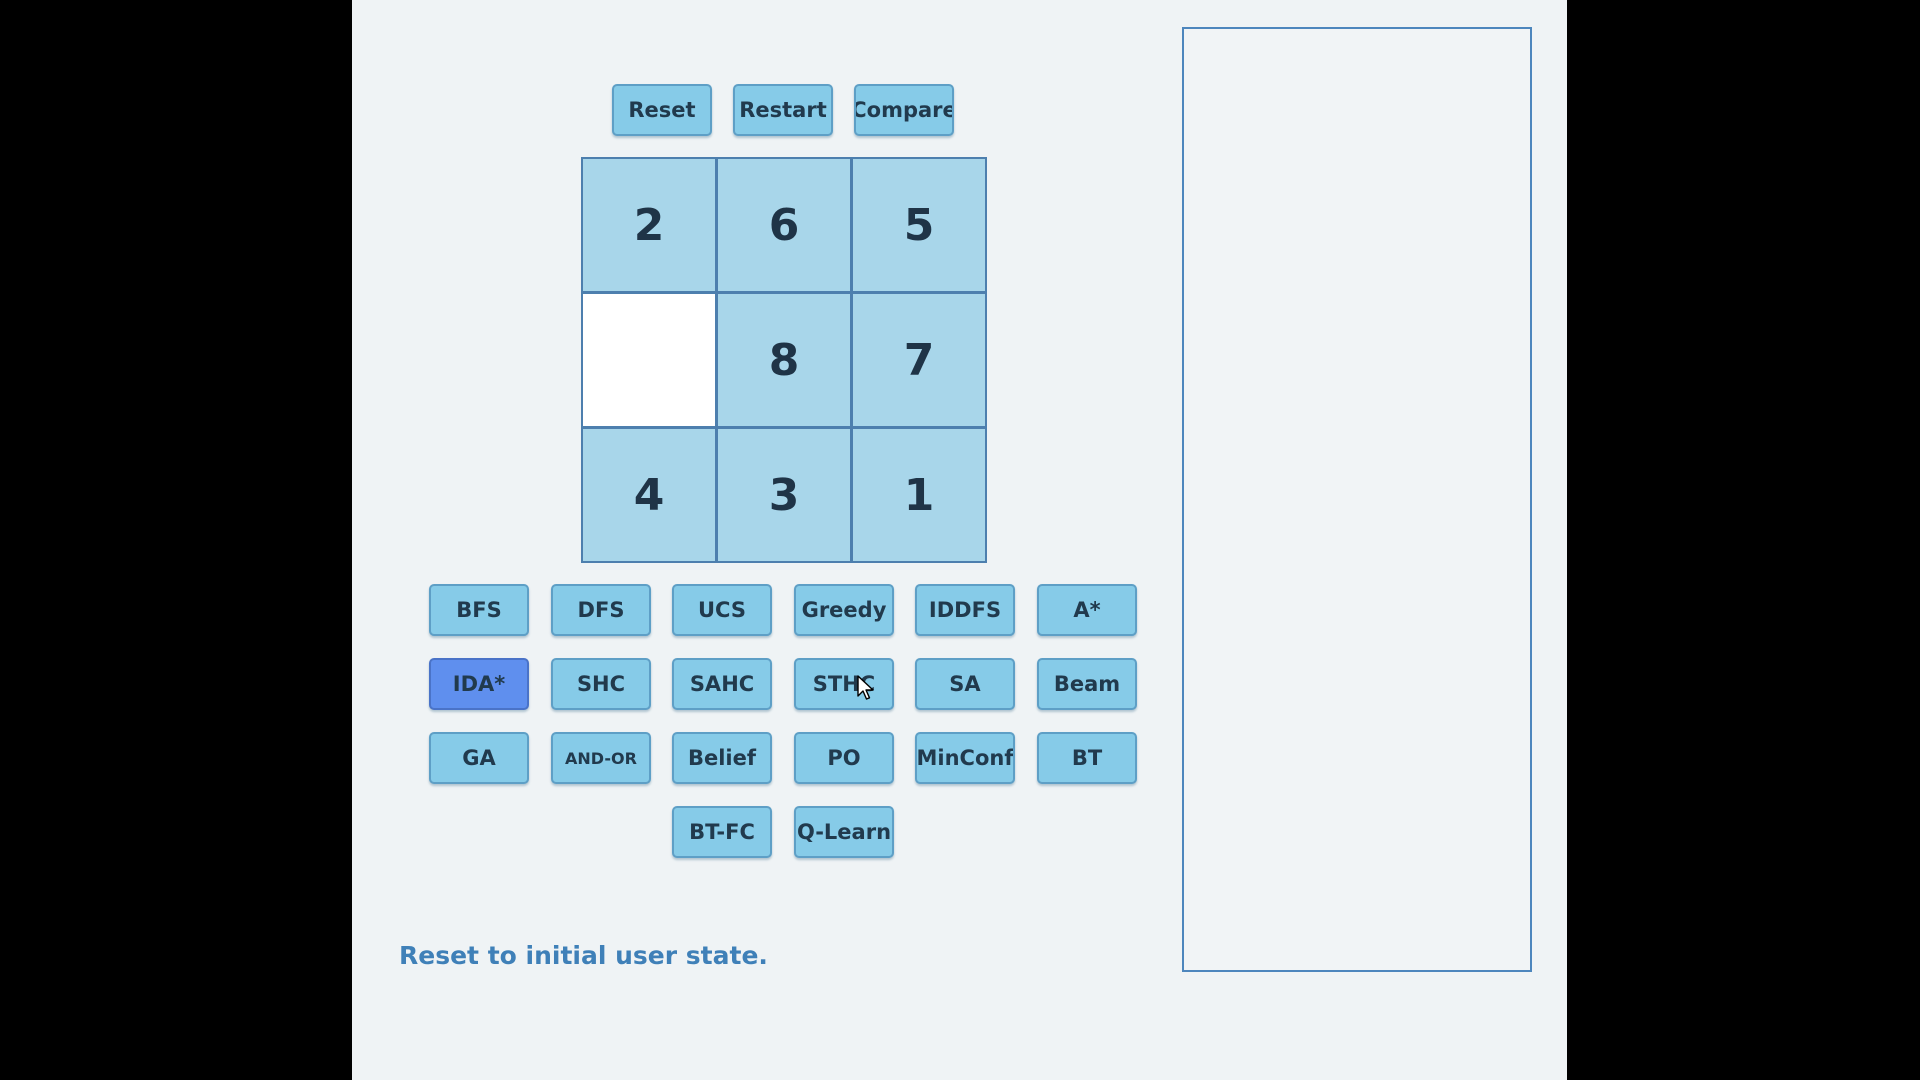 This screenshot has height=1080, width=1920. What do you see at coordinates (479, 758) in the screenshot?
I see `ga-button: GA` at bounding box center [479, 758].